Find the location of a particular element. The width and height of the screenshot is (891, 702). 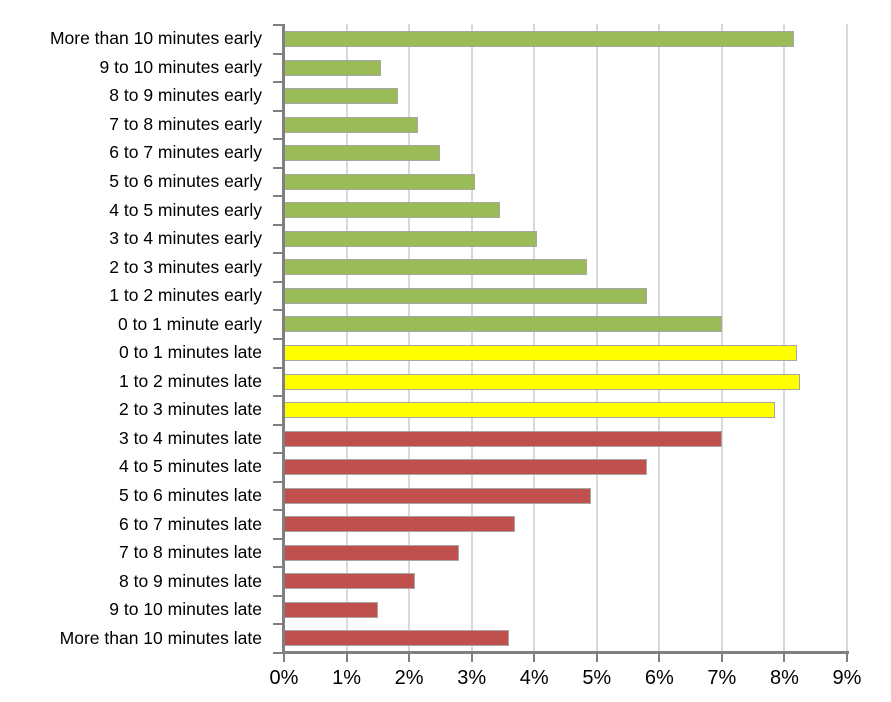

x-axis-tick-label: 7% is located at coordinates (722, 678).